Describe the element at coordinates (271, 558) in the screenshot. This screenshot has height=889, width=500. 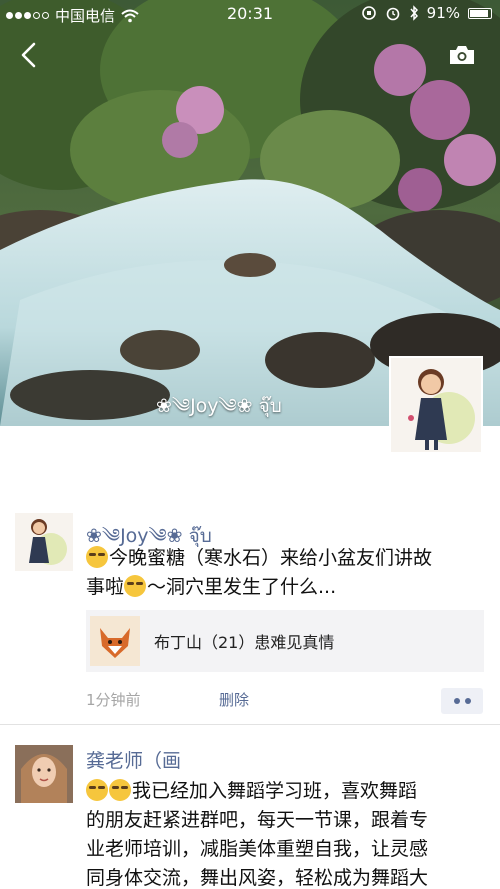
I see `post-text-line: 今晚蜜糖（寒水石）来给小盆友们讲故` at that location.